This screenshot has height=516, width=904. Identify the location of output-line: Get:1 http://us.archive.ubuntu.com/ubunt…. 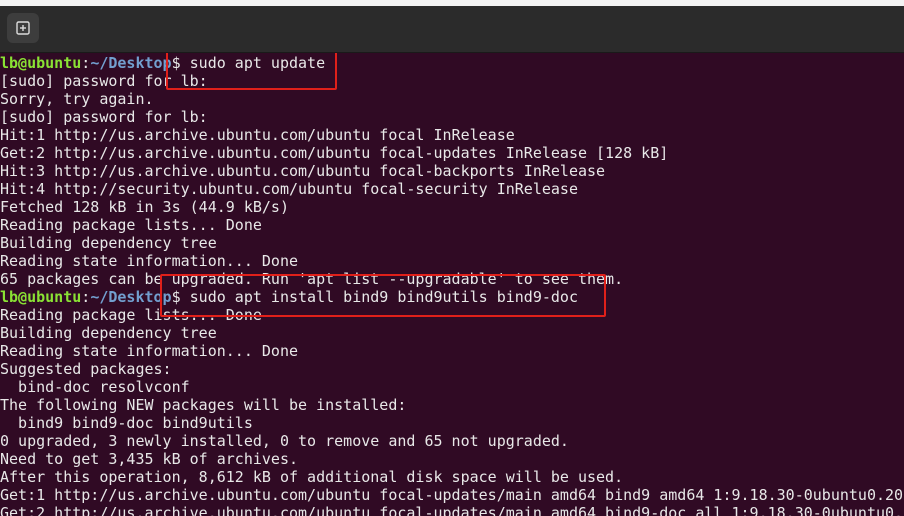
(452, 495).